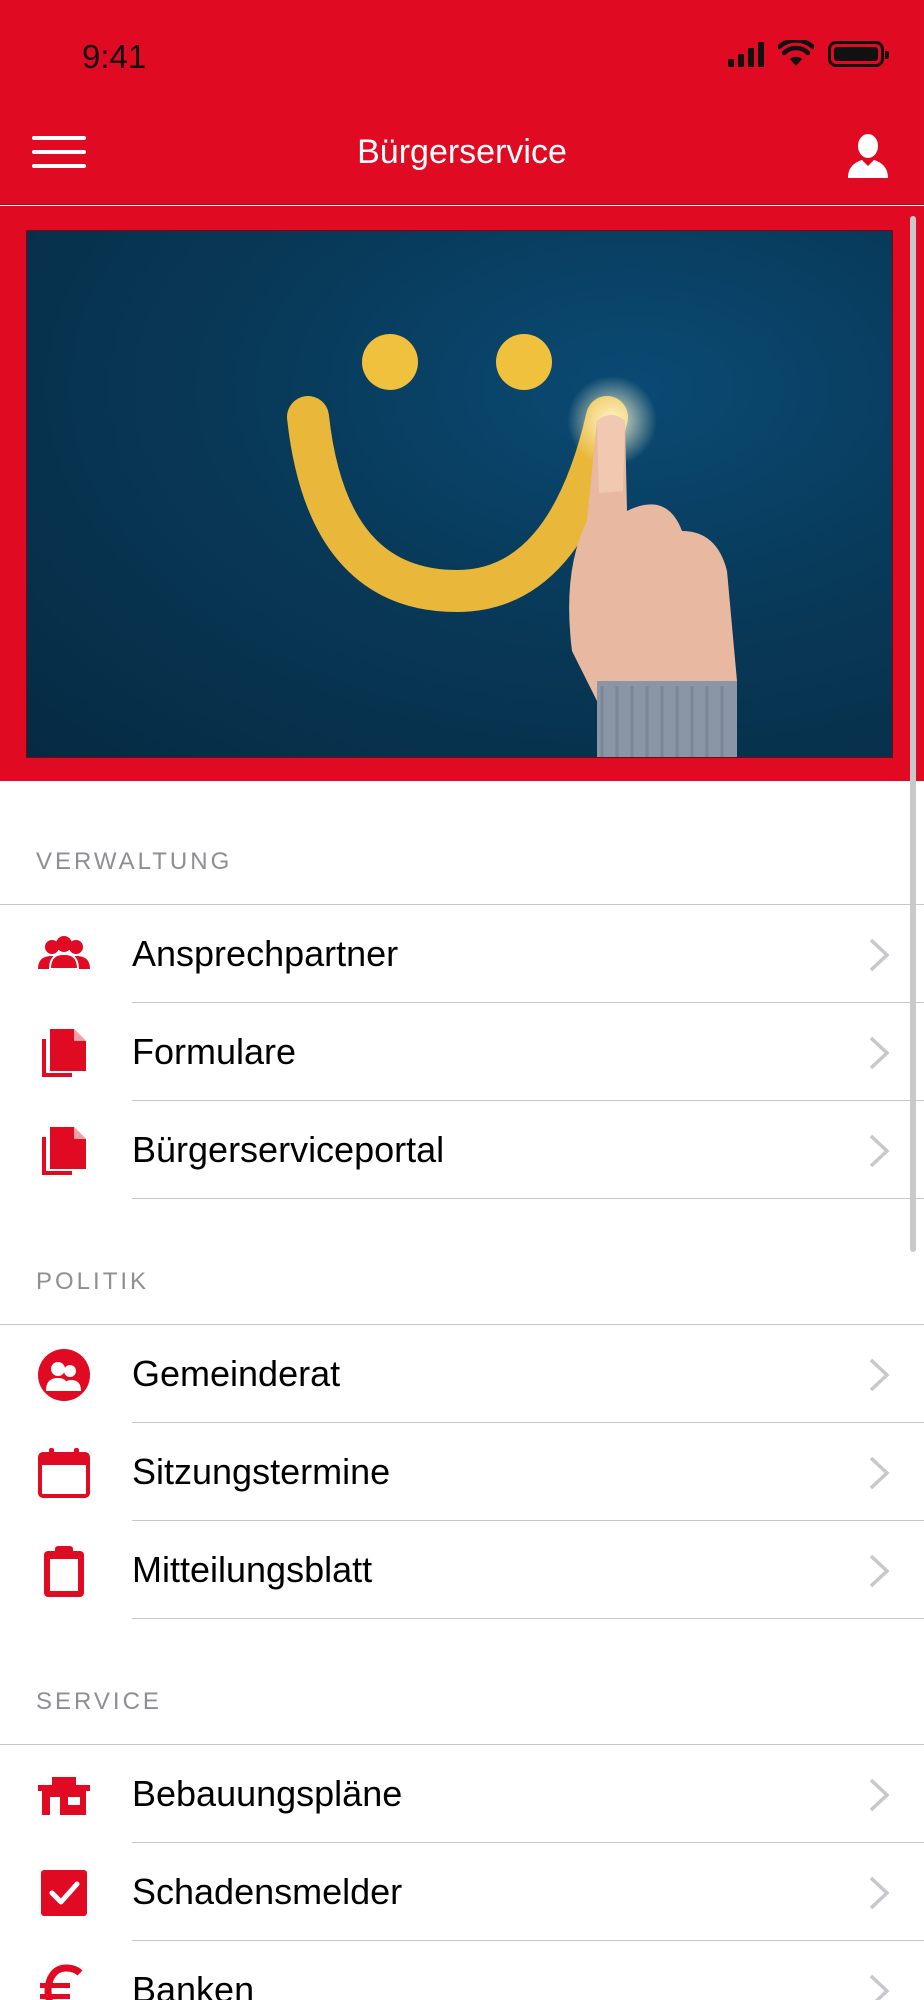  I want to click on list-item-mitteilungsblatt: Mitteilungsblatt, so click(462, 1570).